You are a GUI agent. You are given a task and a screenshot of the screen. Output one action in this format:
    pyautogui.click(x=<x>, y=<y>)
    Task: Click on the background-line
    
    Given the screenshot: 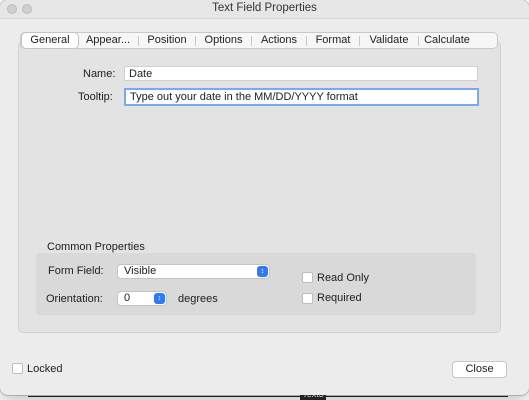 What is the action you would take?
    pyautogui.click(x=268, y=396)
    